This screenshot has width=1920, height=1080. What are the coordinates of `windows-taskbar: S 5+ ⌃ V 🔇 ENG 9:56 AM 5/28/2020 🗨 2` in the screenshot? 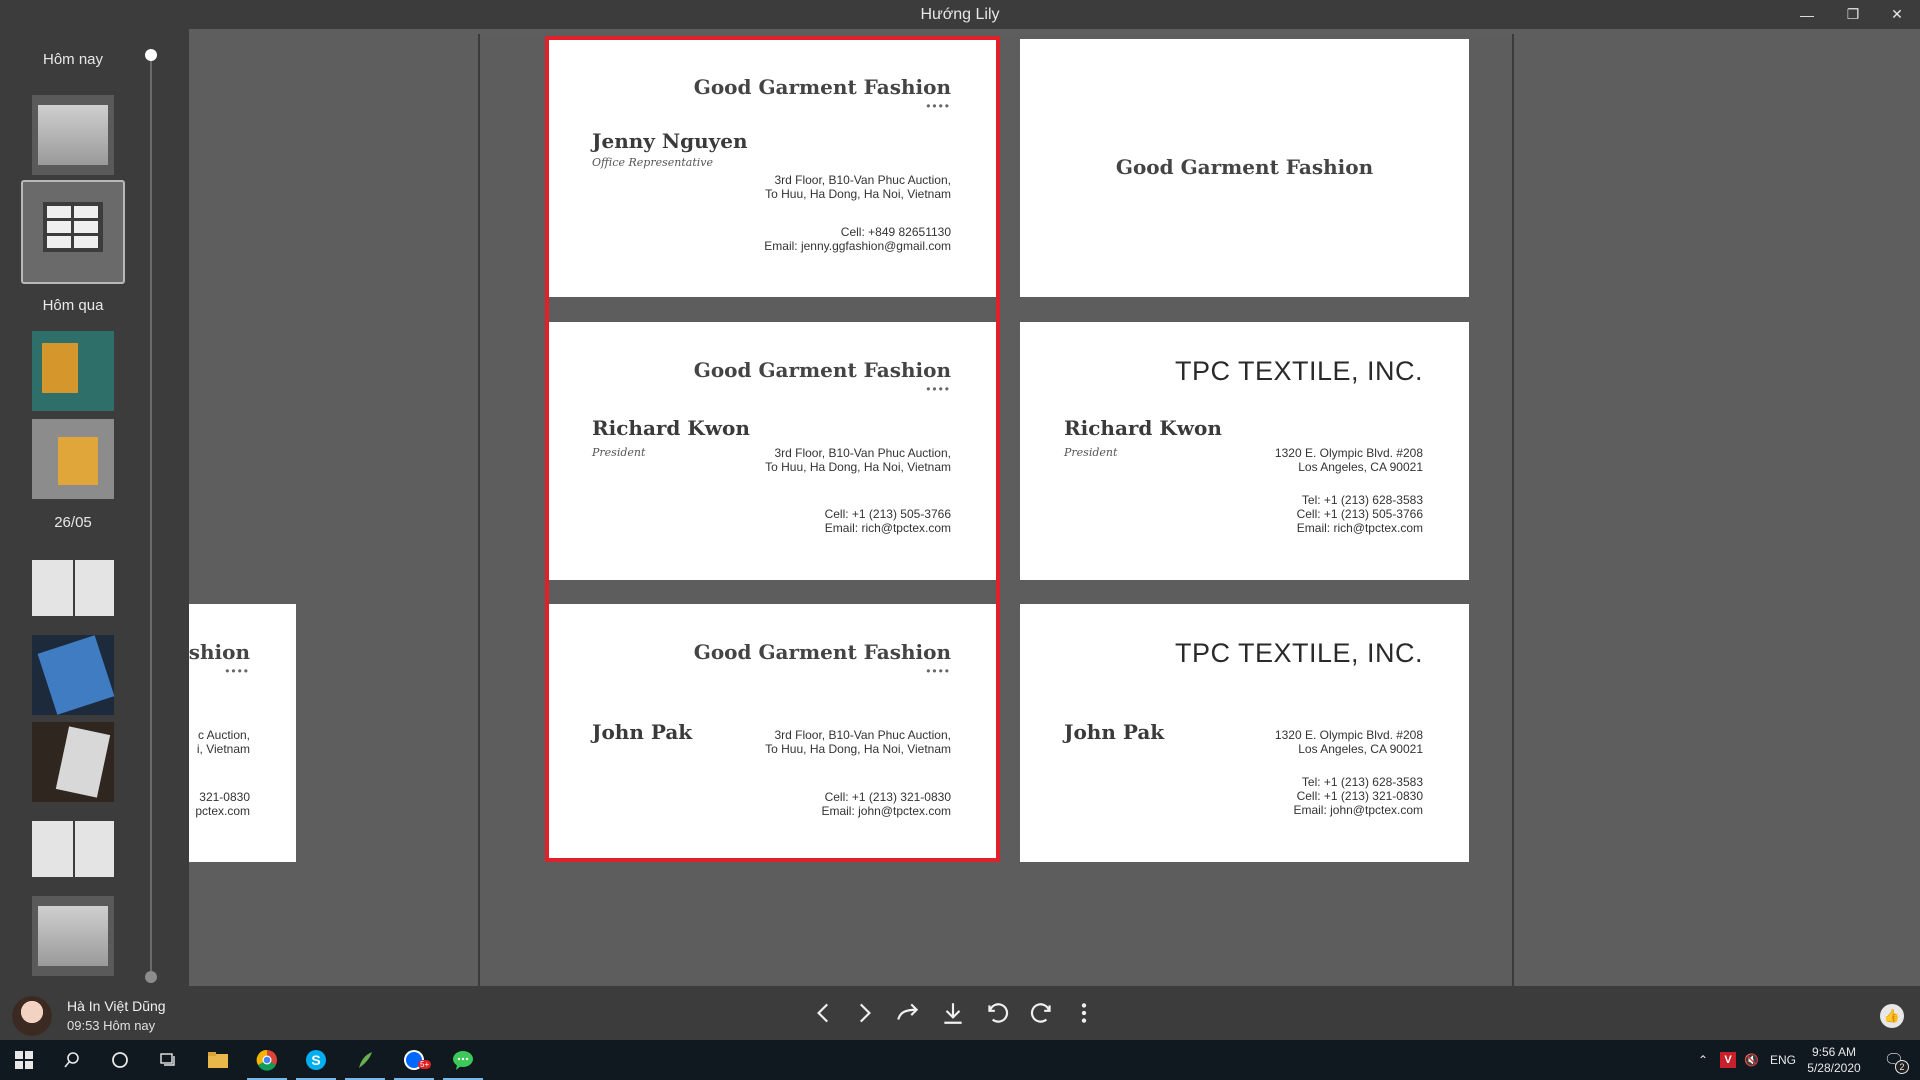 It's located at (960, 1060).